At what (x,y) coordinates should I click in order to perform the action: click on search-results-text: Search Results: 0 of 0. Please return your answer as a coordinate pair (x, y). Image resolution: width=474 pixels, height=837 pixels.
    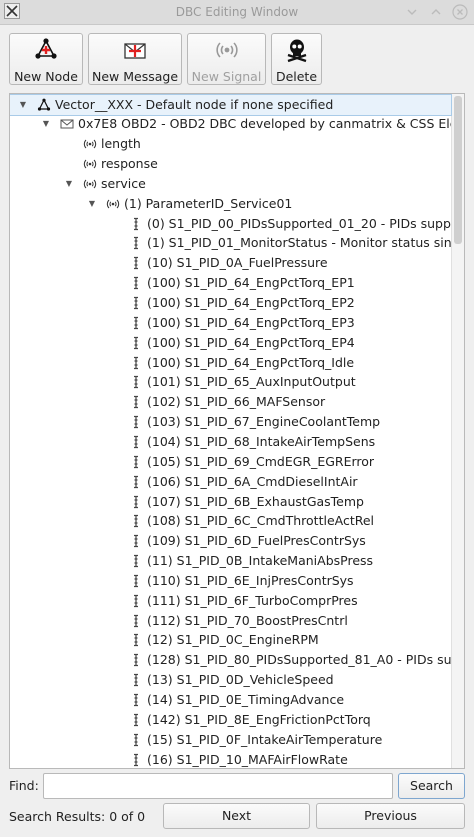
    Looking at the image, I should click on (77, 816).